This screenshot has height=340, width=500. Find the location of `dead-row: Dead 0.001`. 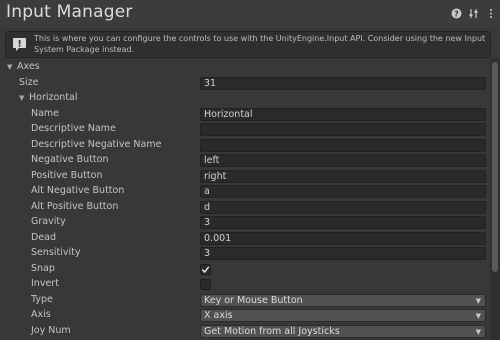

dead-row: Dead 0.001 is located at coordinates (245, 238).